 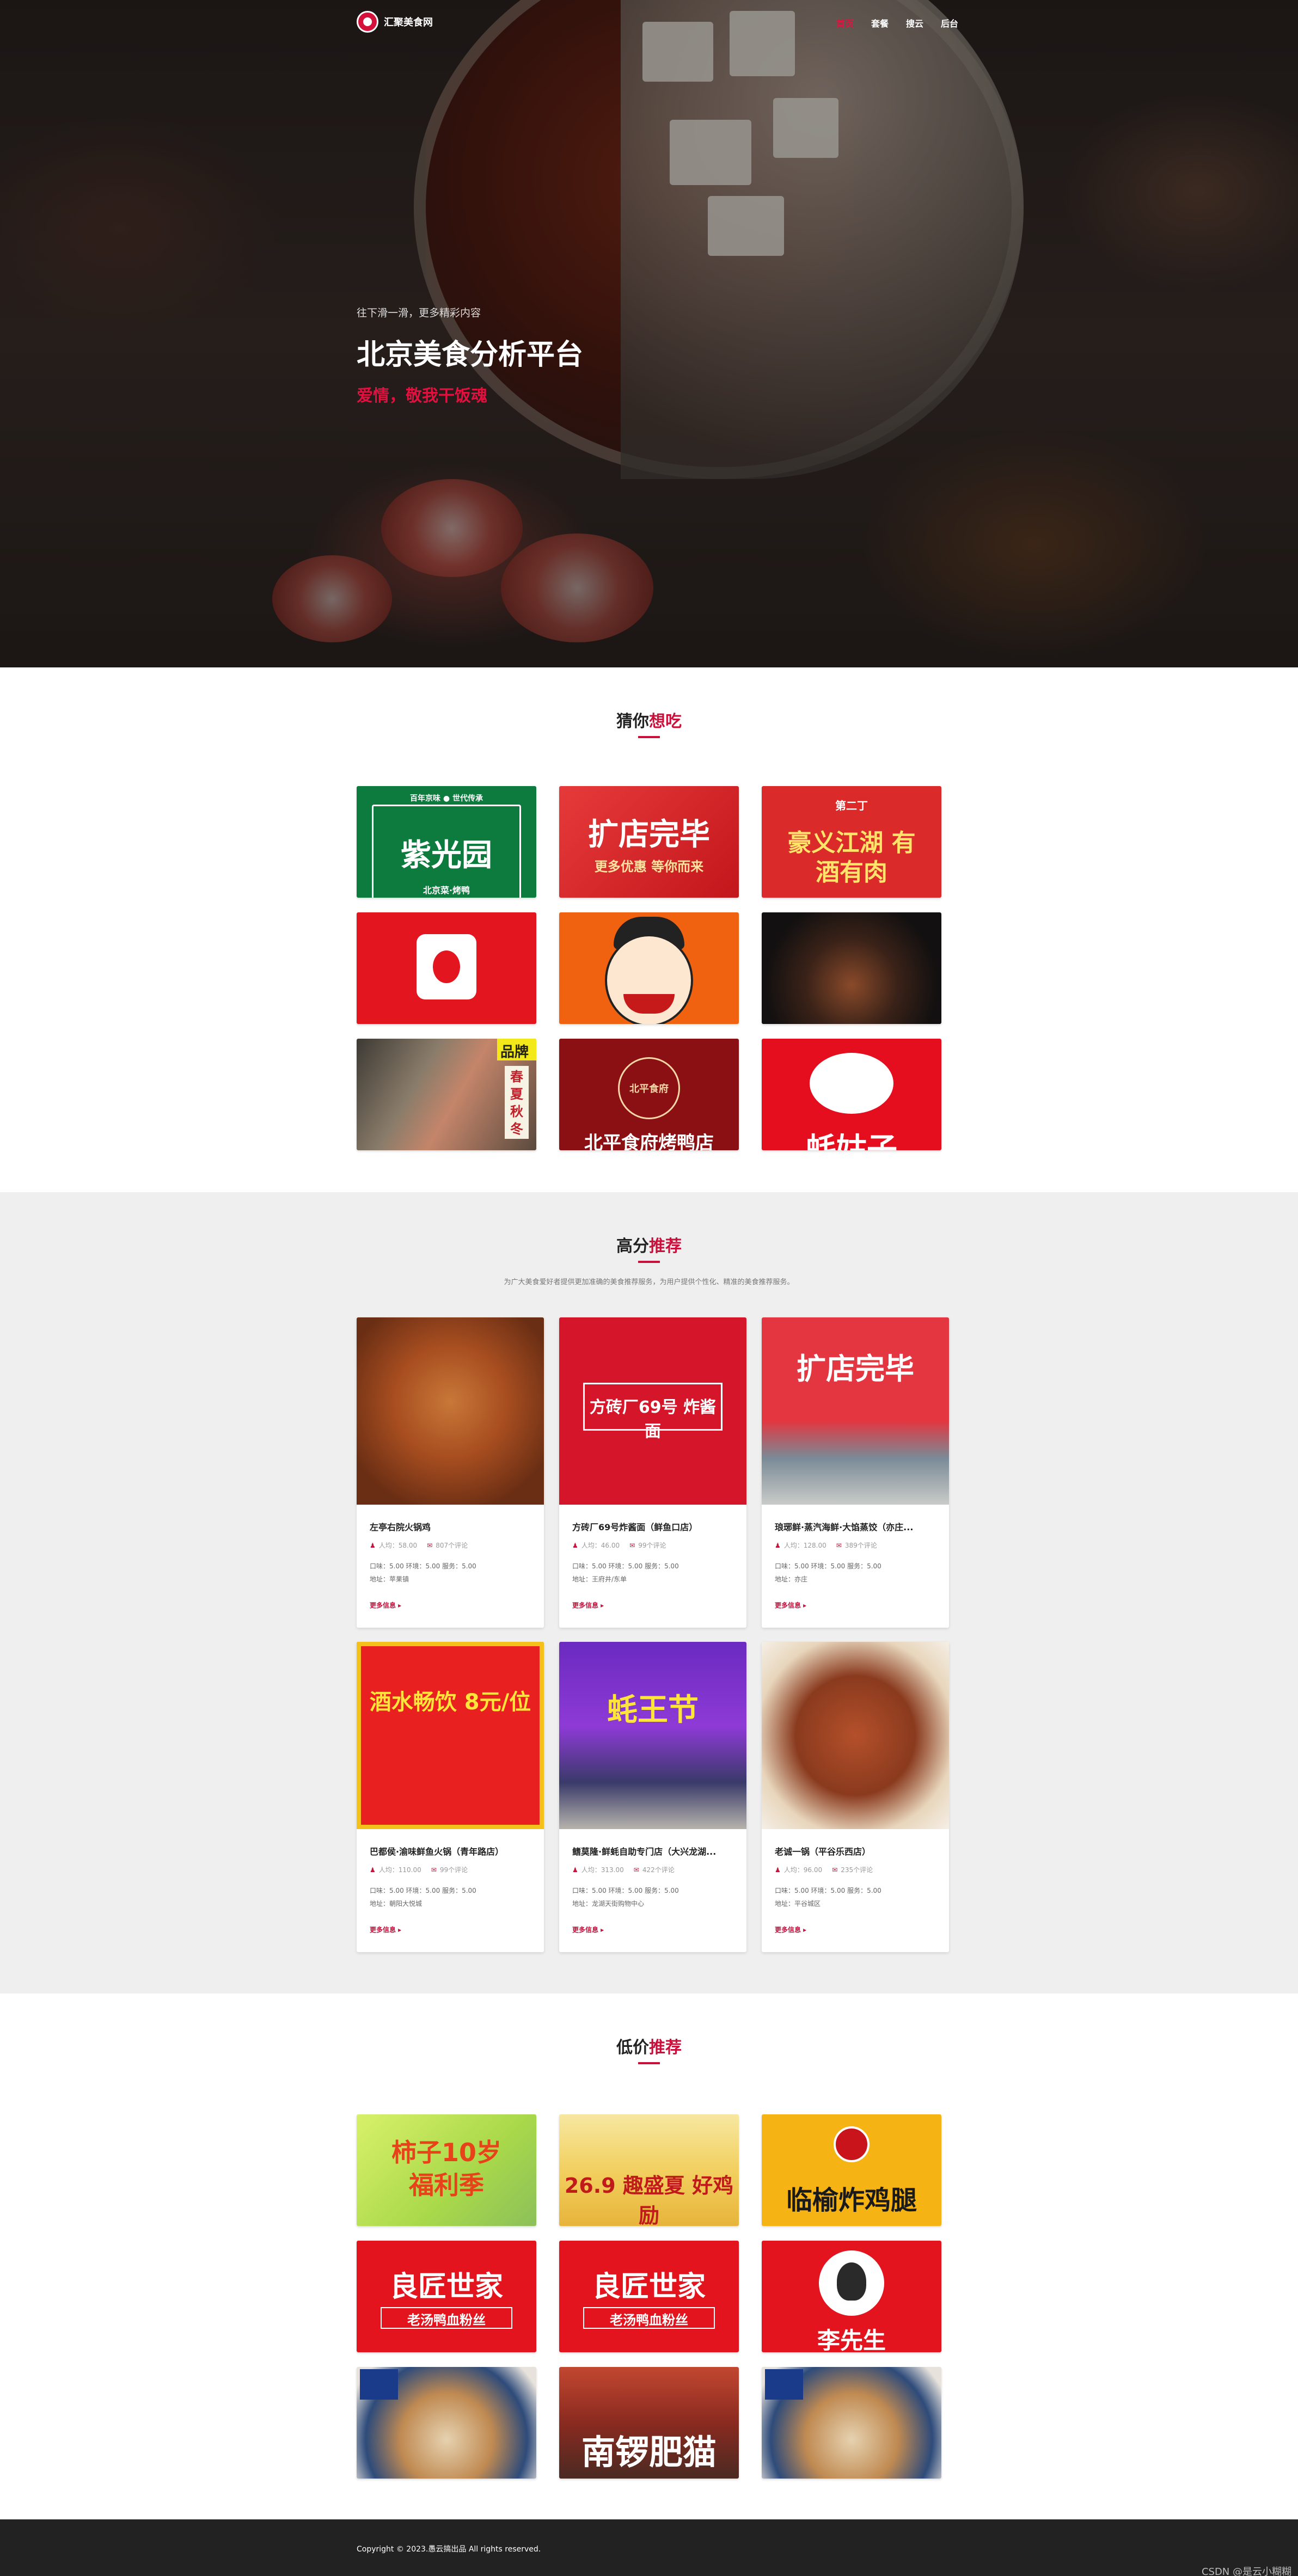 I want to click on csdn-watermark: CSDN @是云小糊糊, so click(x=1246, y=2571).